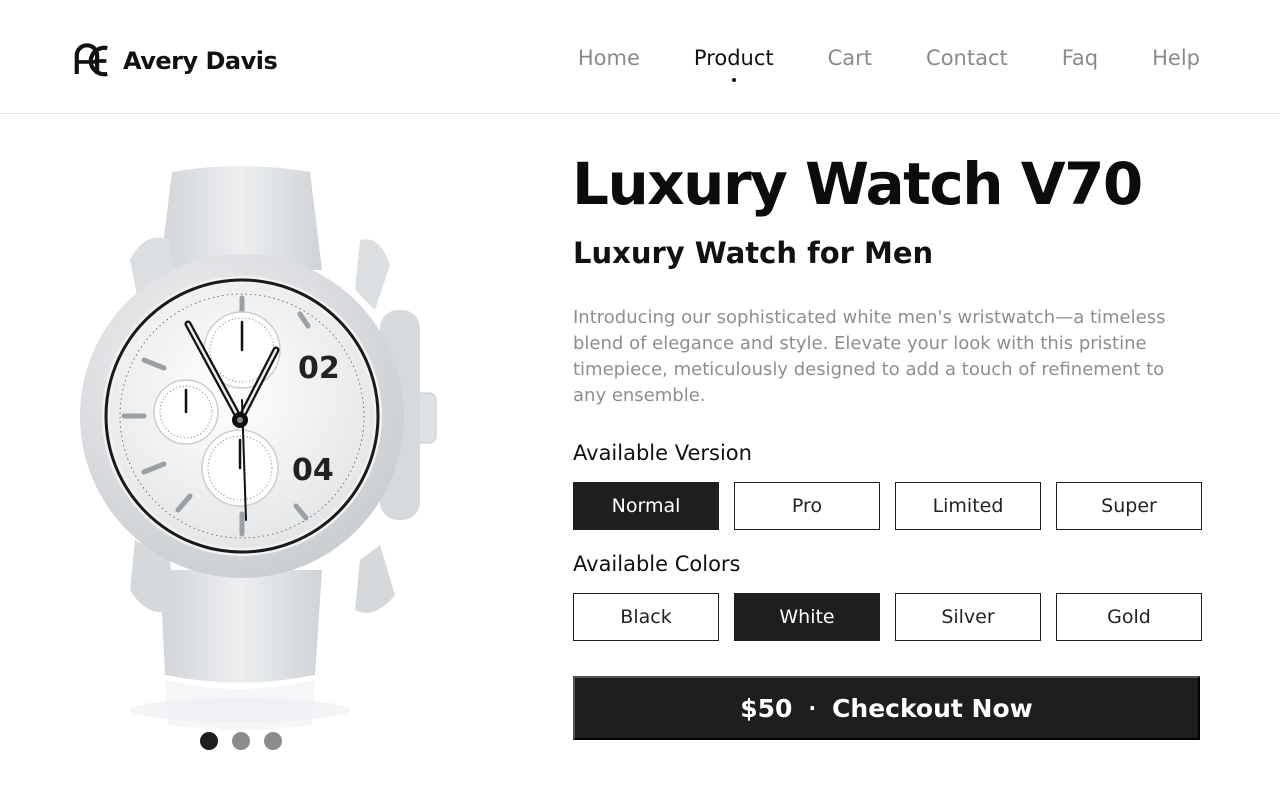 This screenshot has width=1280, height=800. What do you see at coordinates (887, 506) in the screenshot?
I see `version-options: Normal Pro Limited Super` at bounding box center [887, 506].